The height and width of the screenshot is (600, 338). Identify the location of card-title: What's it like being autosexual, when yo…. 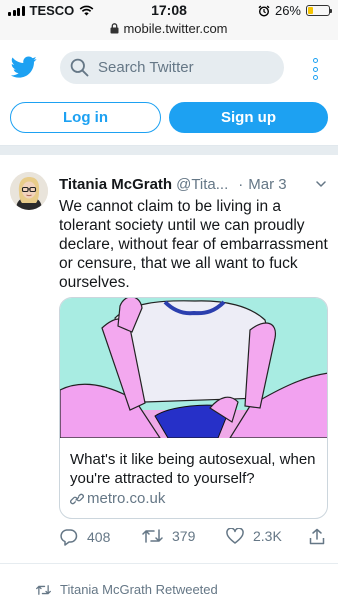
(193, 469).